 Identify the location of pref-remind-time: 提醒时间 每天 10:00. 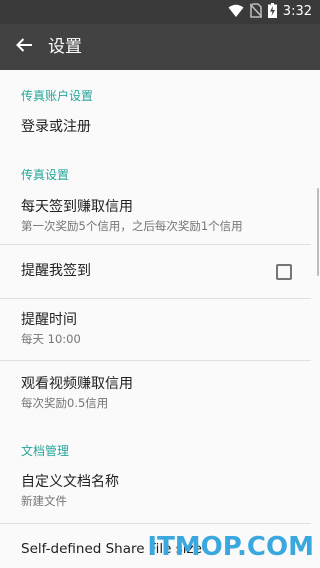
(155, 329).